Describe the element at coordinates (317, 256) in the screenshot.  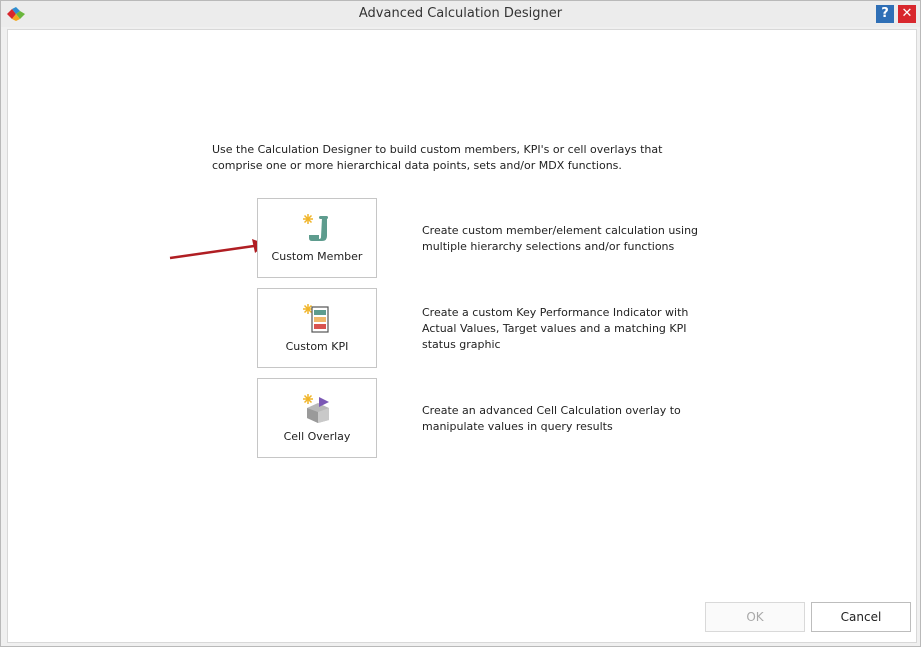
I see `custom-member-label: Custom Member` at that location.